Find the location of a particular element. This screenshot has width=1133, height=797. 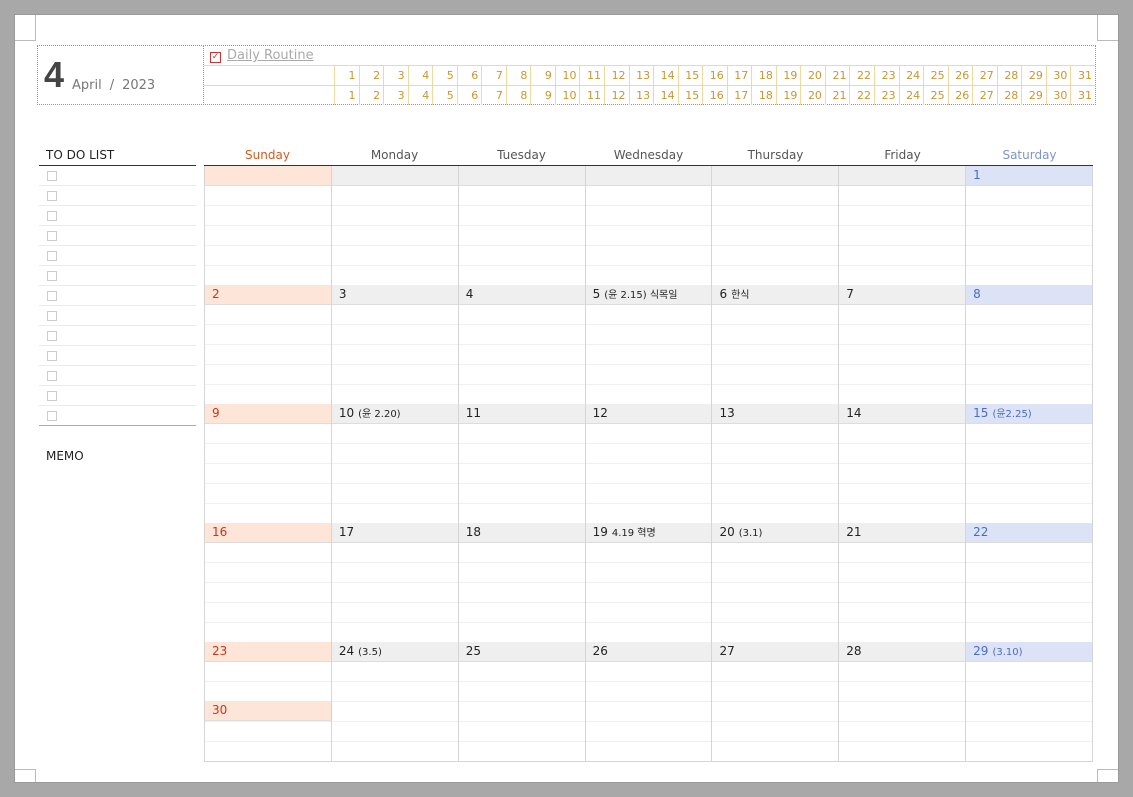

calendar-day: 16 is located at coordinates (268, 582).